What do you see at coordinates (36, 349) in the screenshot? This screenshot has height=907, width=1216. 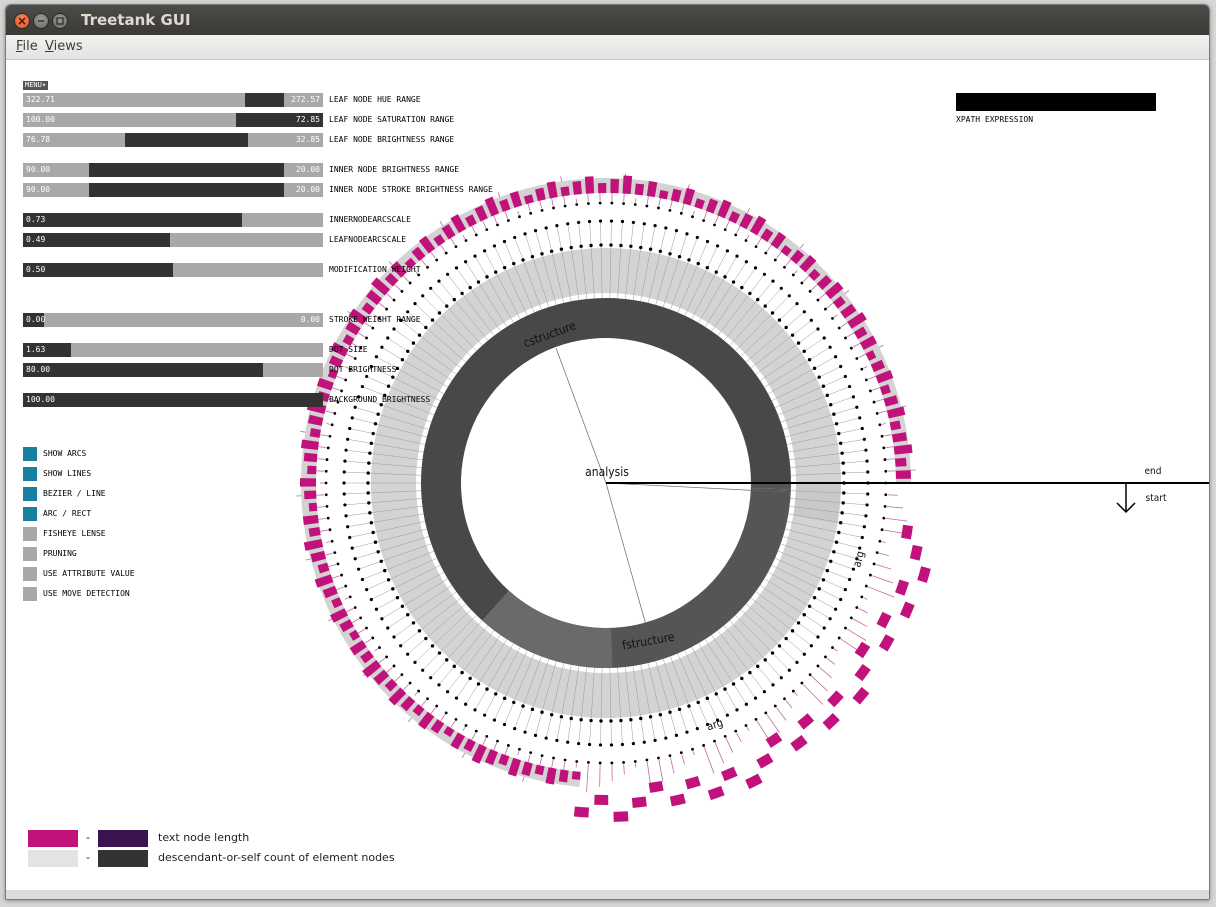 I see `slider-min-value: 1.63` at bounding box center [36, 349].